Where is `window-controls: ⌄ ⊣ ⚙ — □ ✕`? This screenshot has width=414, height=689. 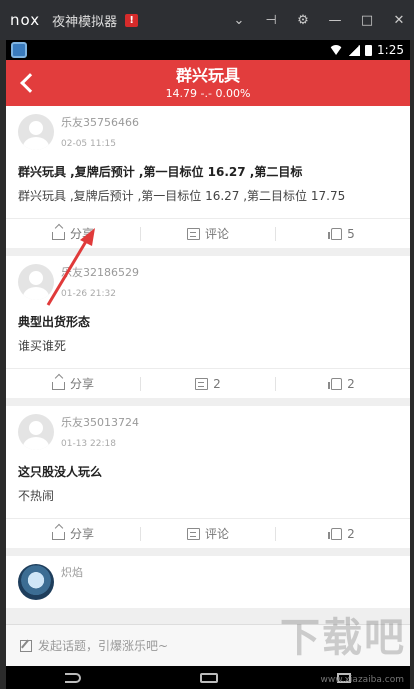 window-controls: ⌄ ⊣ ⚙ — □ ✕ is located at coordinates (319, 20).